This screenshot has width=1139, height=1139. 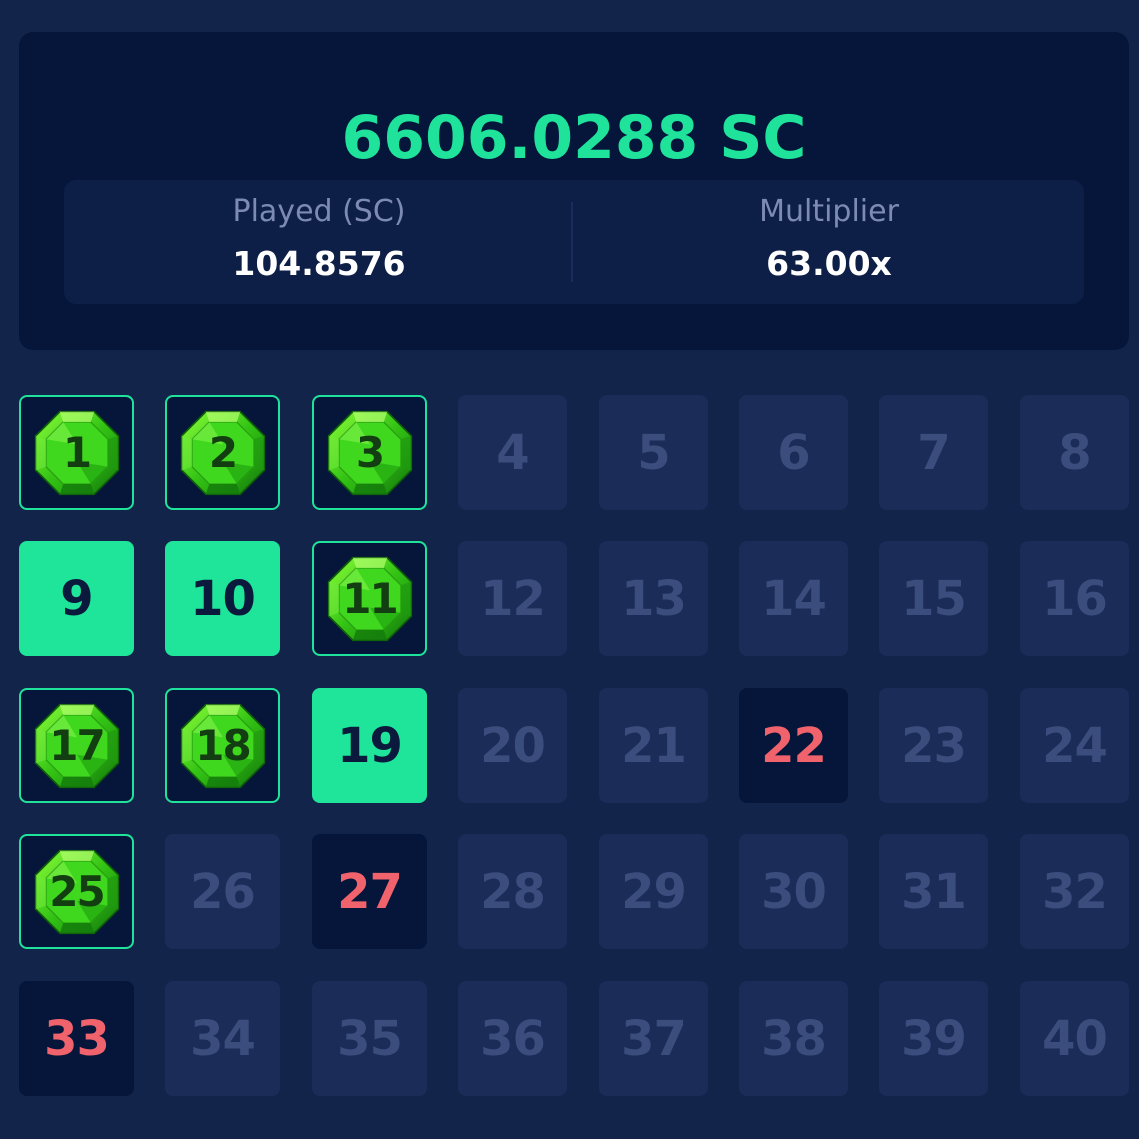 I want to click on tile-number: 29, so click(x=654, y=891).